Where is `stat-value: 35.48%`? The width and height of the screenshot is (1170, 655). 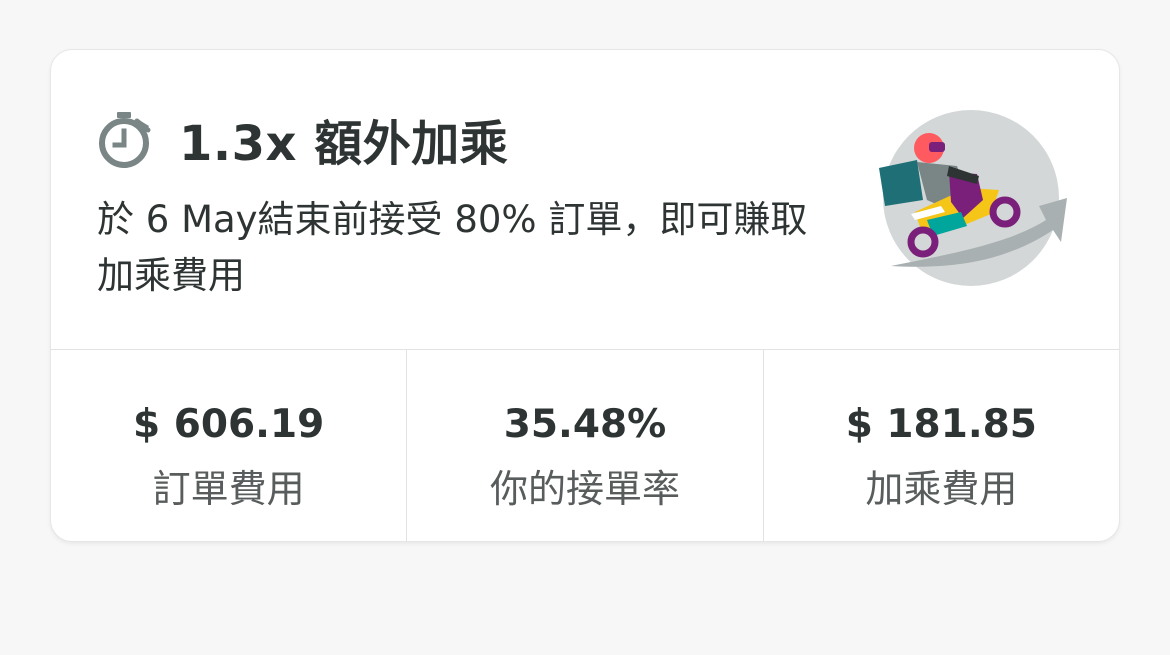
stat-value: 35.48% is located at coordinates (585, 424).